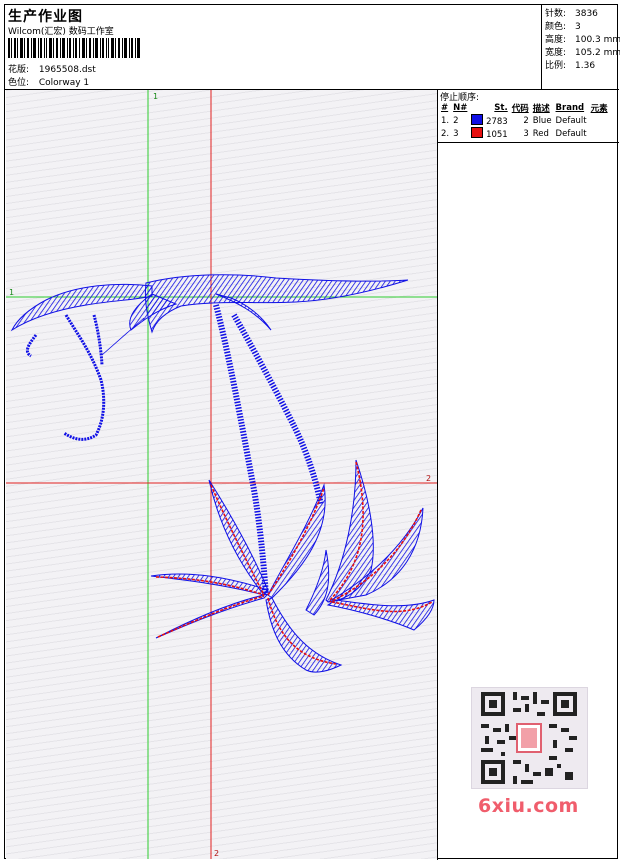 The height and width of the screenshot is (861, 620). I want to click on table-row: 1. 2 2783 2 Blue Default, so click(524, 120).